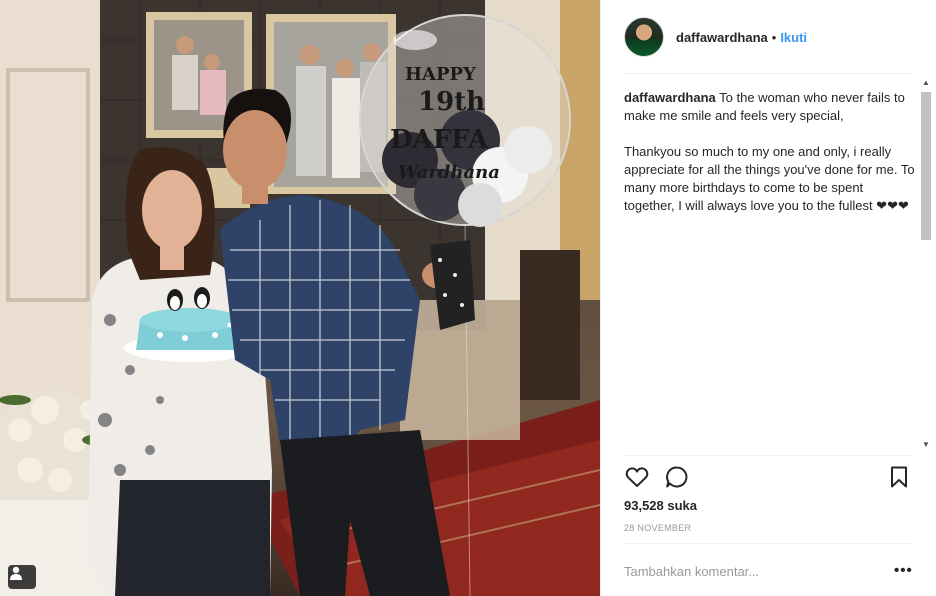 The image size is (936, 596). Describe the element at coordinates (637, 477) in the screenshot. I see `heart-icon` at that location.